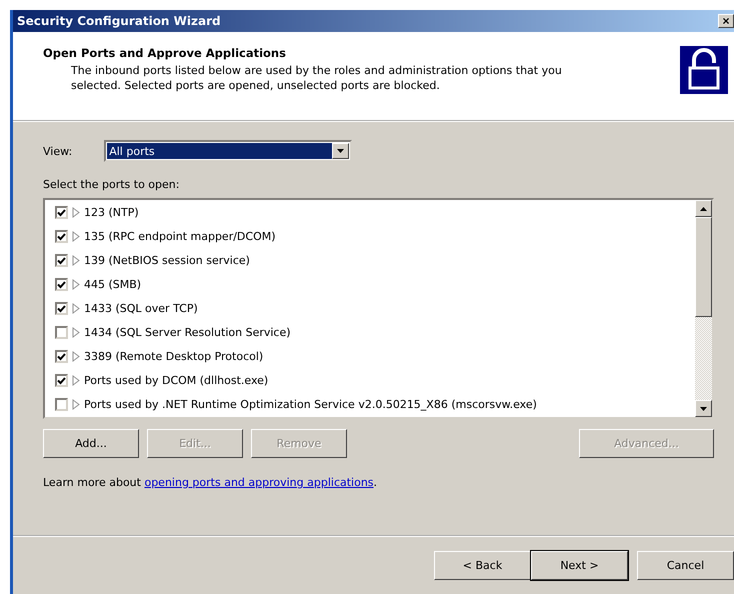 The height and width of the screenshot is (594, 734). Describe the element at coordinates (57, 151) in the screenshot. I see `view-label: View:` at that location.